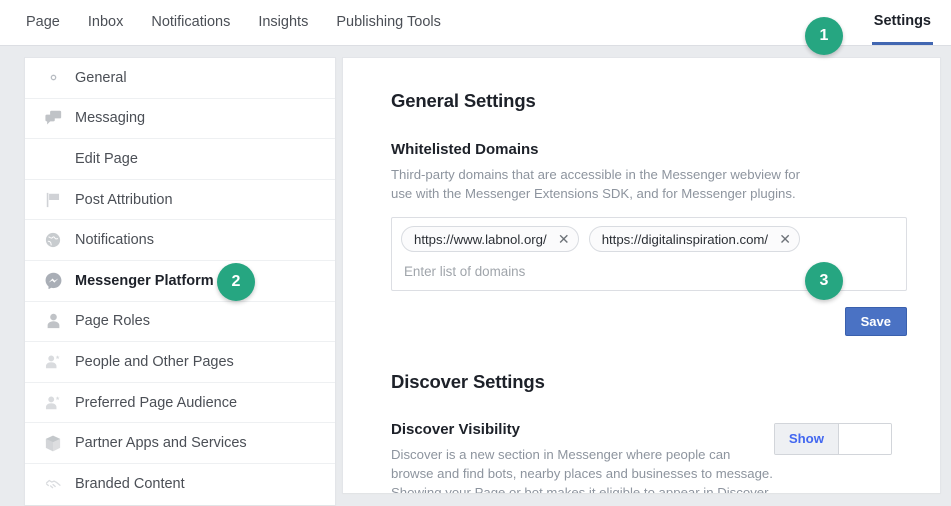 This screenshot has height=506, width=951. Describe the element at coordinates (190, 22) in the screenshot. I see `tab-notifications: Notifications` at that location.